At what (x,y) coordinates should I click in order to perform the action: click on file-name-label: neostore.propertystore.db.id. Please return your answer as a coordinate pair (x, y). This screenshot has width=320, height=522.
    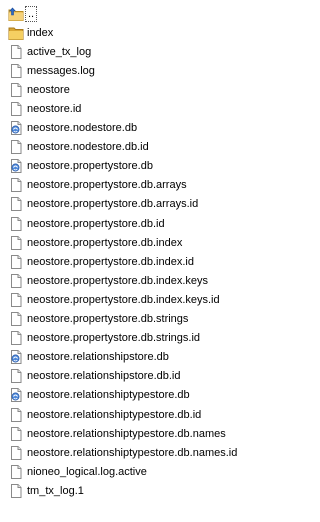
    Looking at the image, I should click on (96, 223).